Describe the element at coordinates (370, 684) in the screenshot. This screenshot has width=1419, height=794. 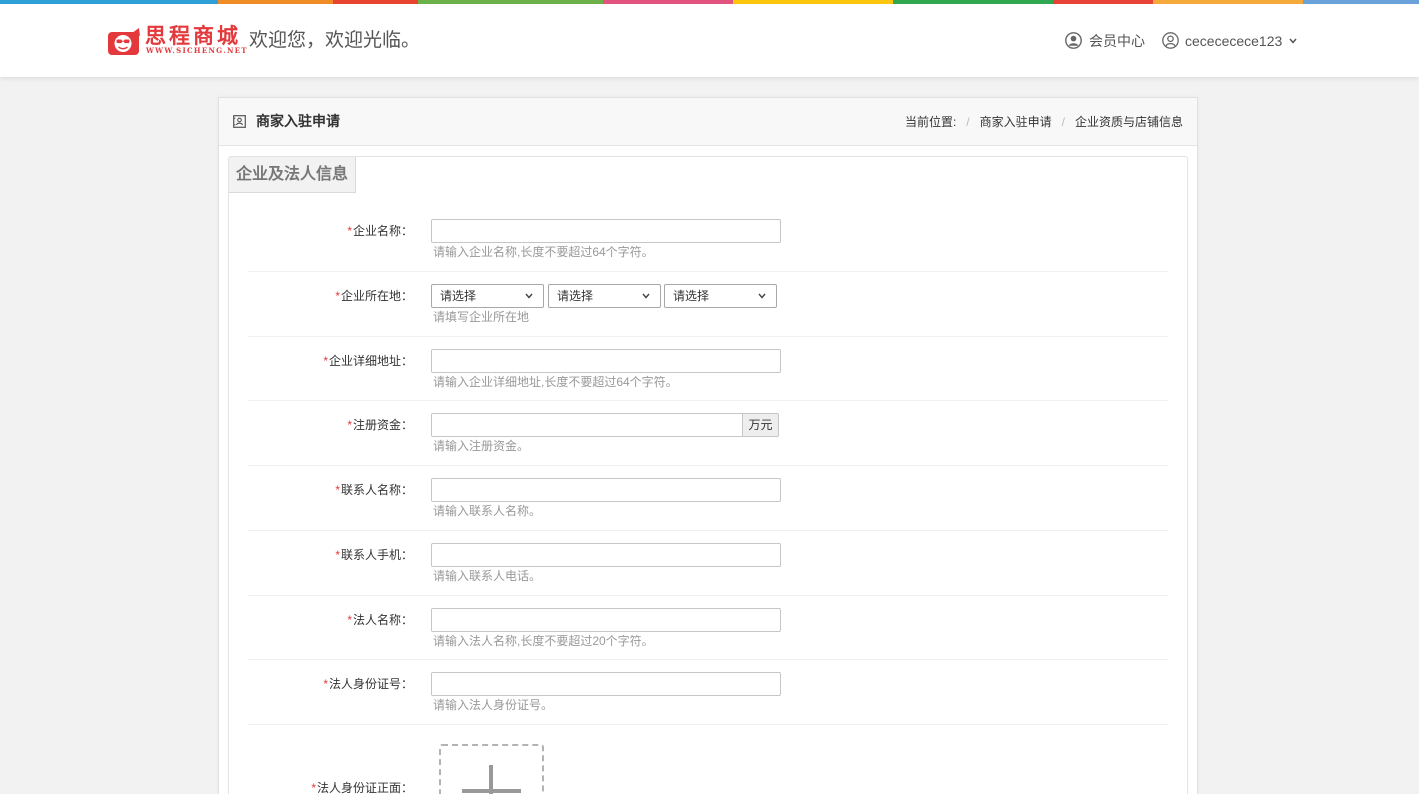
I see `label-text: 法人身份证号：` at that location.